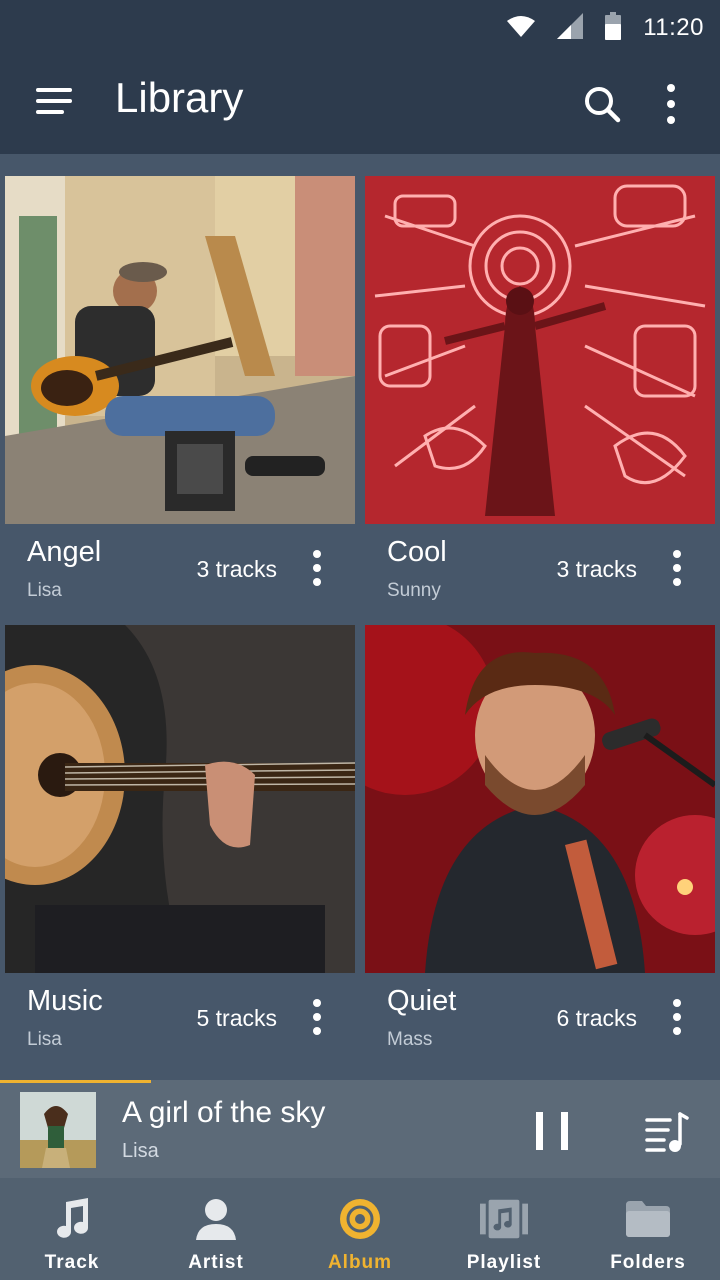  Describe the element at coordinates (540, 350) in the screenshot. I see `album-art-red-neon` at that location.